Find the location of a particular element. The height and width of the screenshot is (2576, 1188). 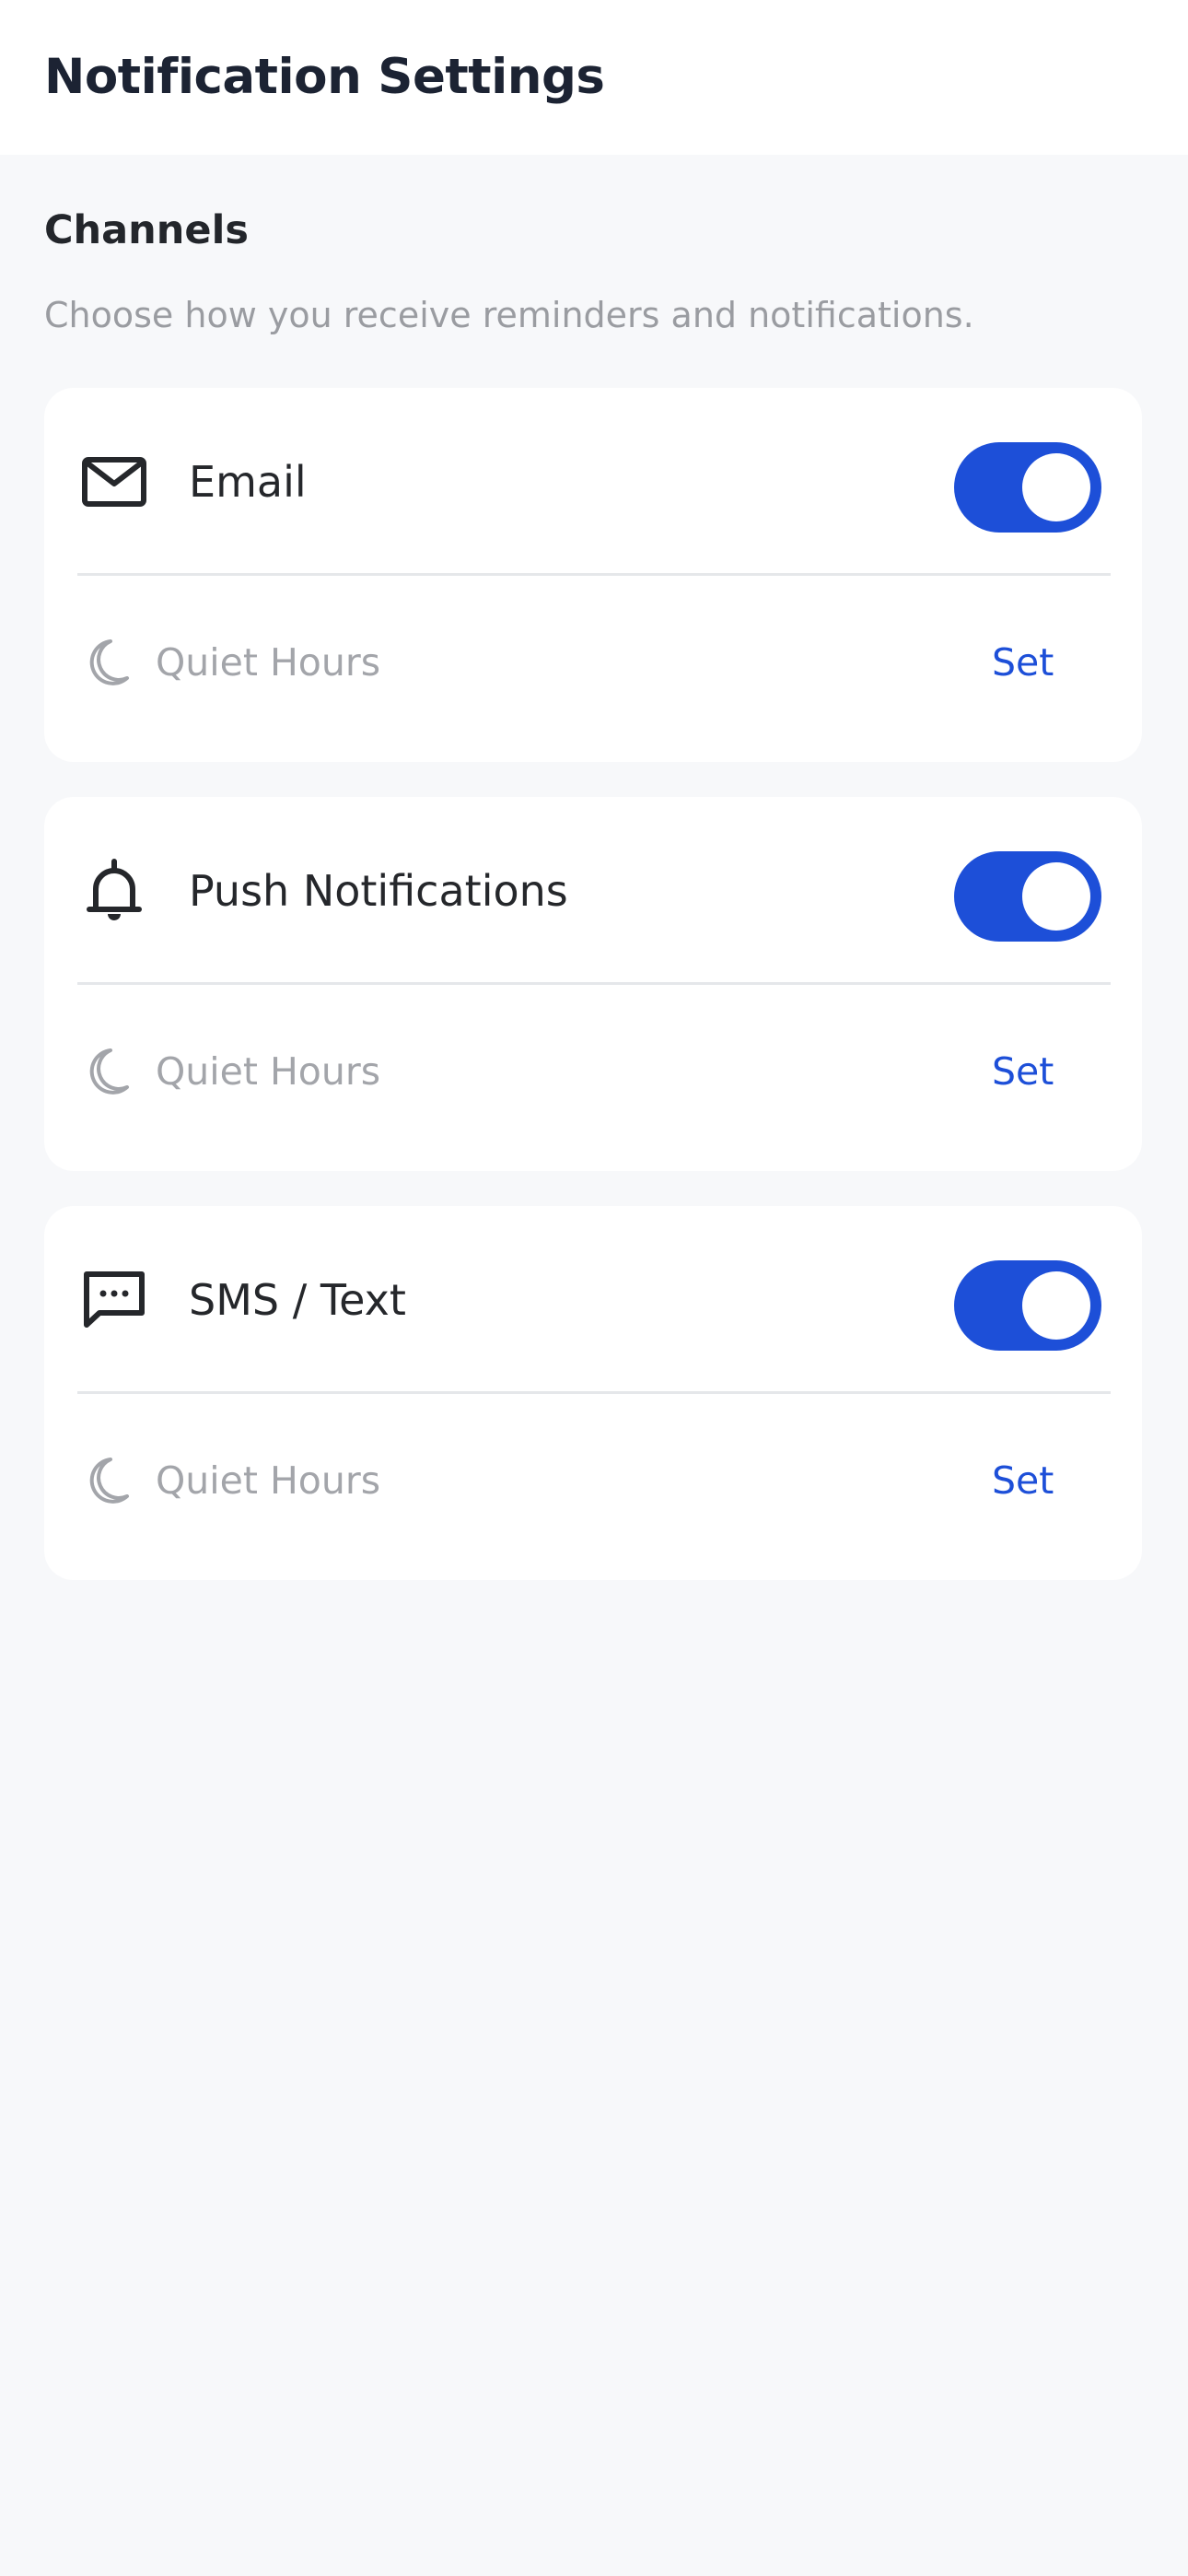

channel-card-push: Push Notifications Quiet Hours Set is located at coordinates (593, 984).